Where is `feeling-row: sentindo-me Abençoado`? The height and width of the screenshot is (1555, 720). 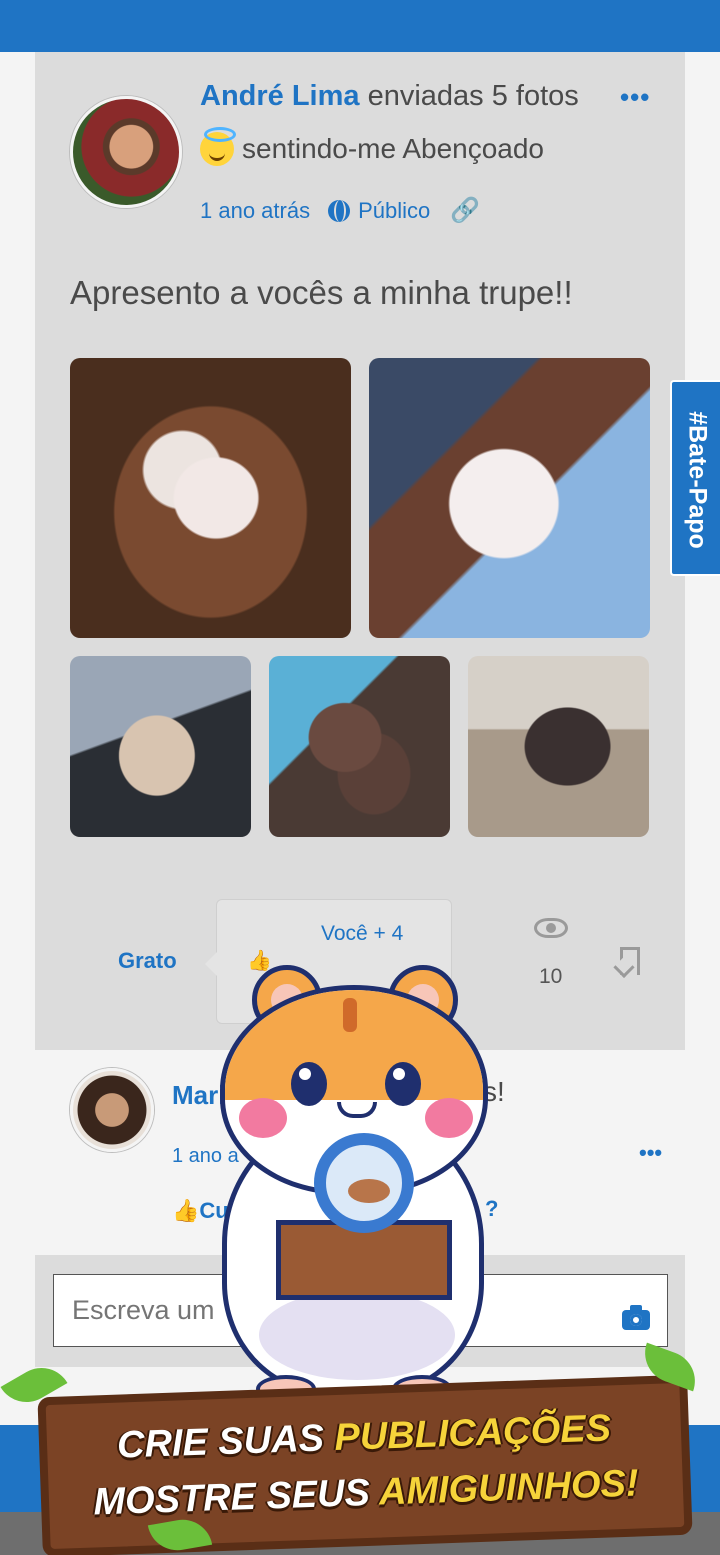
feeling-row: sentindo-me Abençoado is located at coordinates (372, 146).